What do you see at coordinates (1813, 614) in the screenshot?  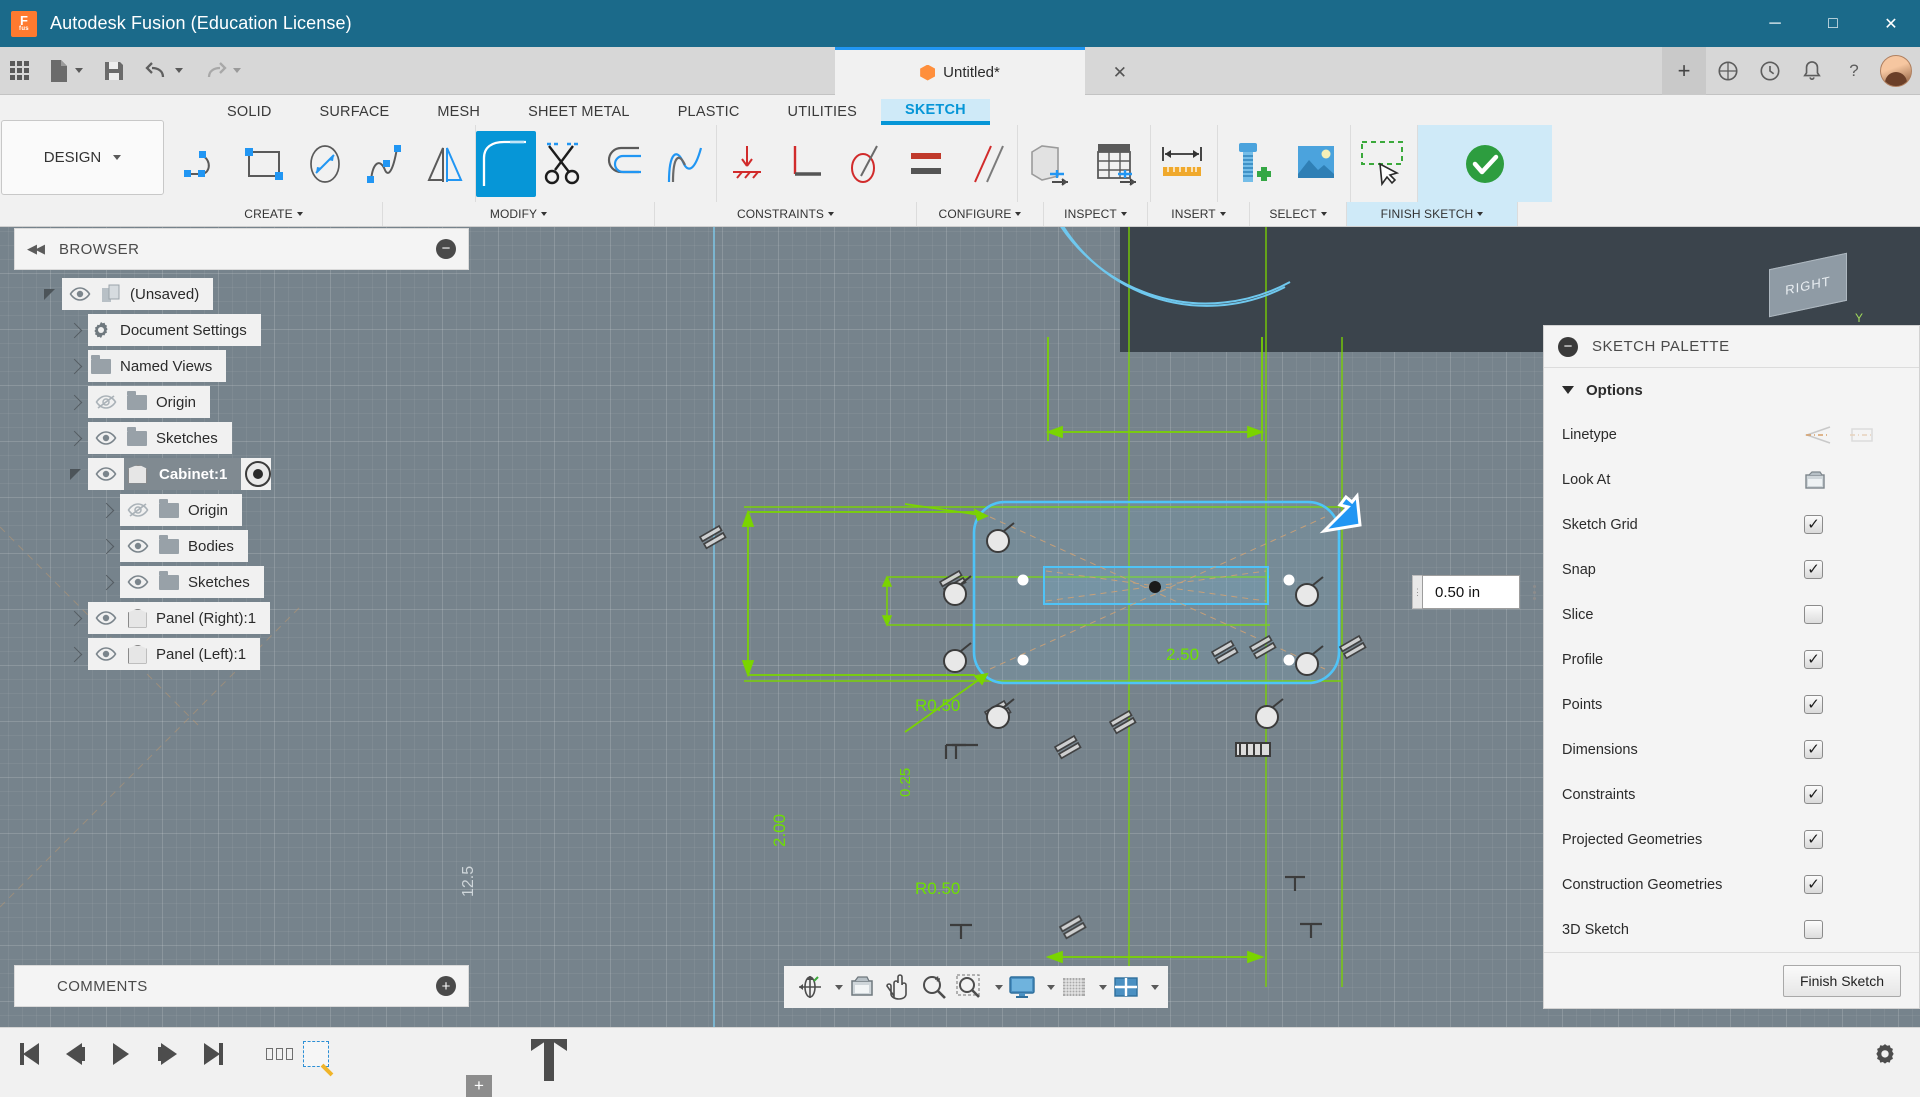 I see `checkbox-slice` at bounding box center [1813, 614].